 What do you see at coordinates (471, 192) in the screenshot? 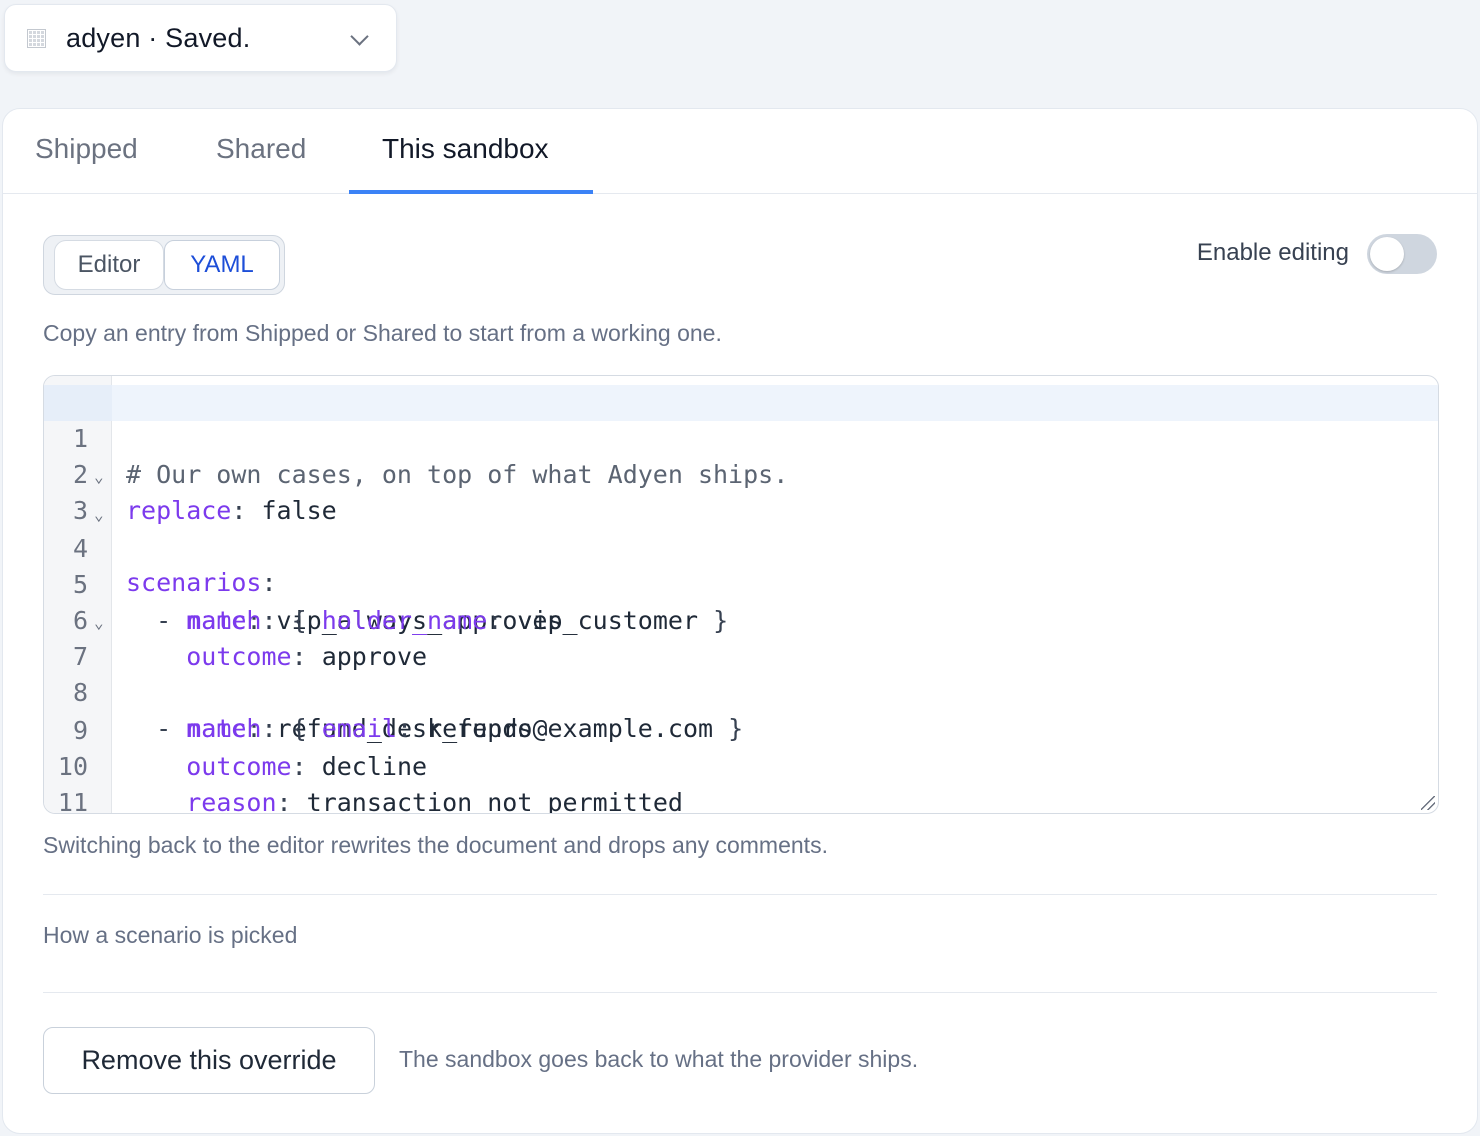
I see `active-tab-indicator` at bounding box center [471, 192].